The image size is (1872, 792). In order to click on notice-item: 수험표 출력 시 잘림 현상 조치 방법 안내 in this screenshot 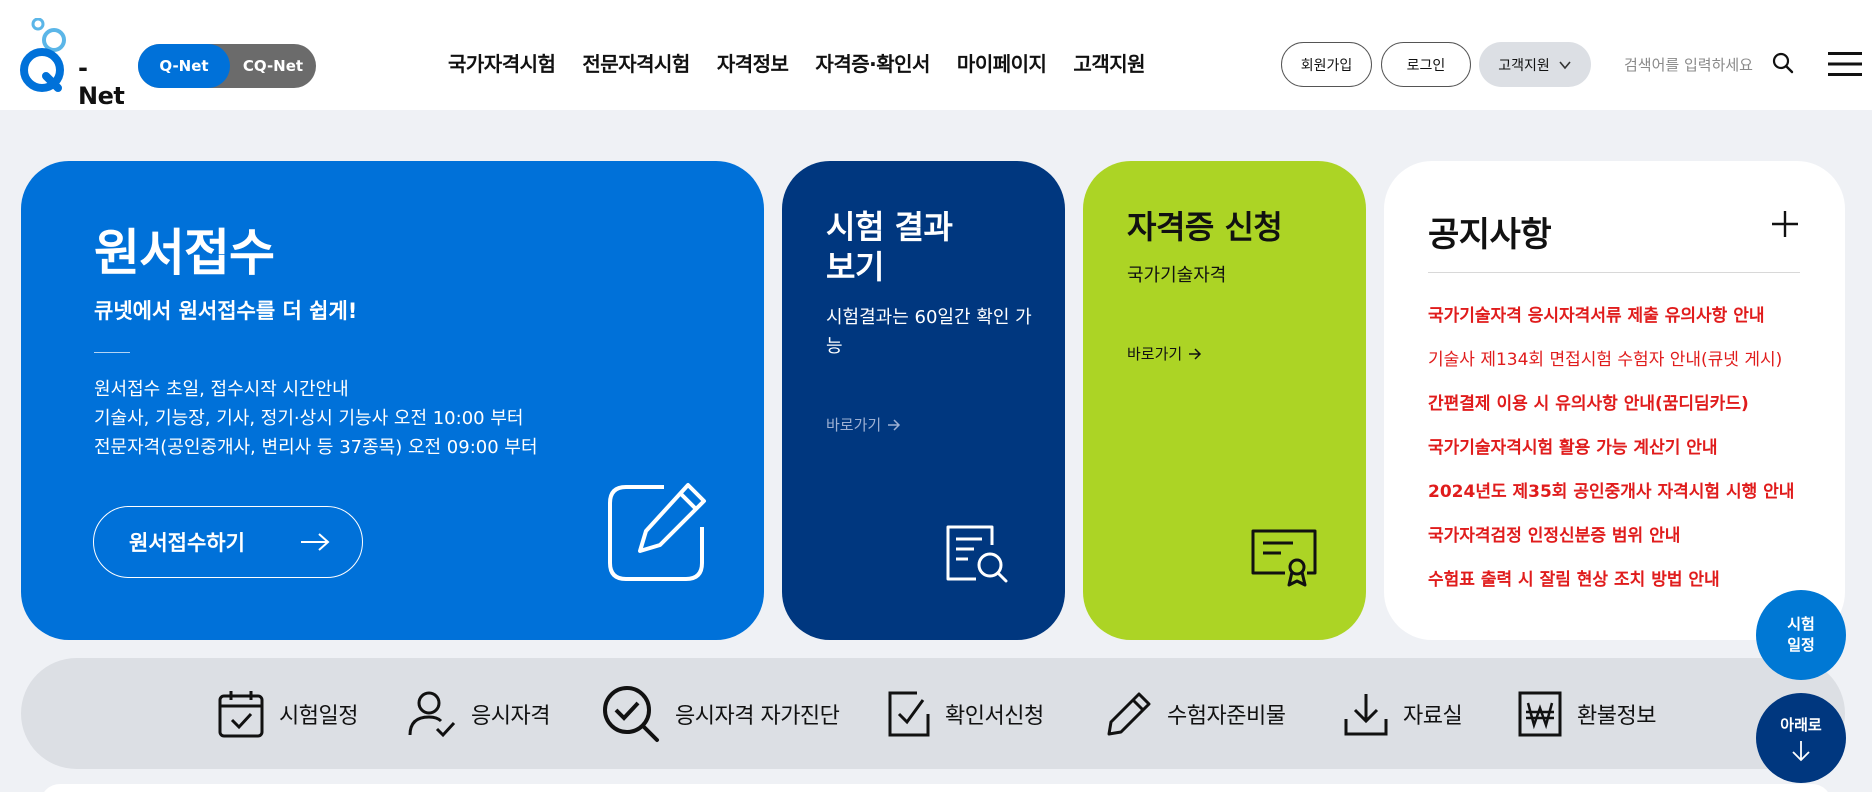, I will do `click(1618, 587)`.